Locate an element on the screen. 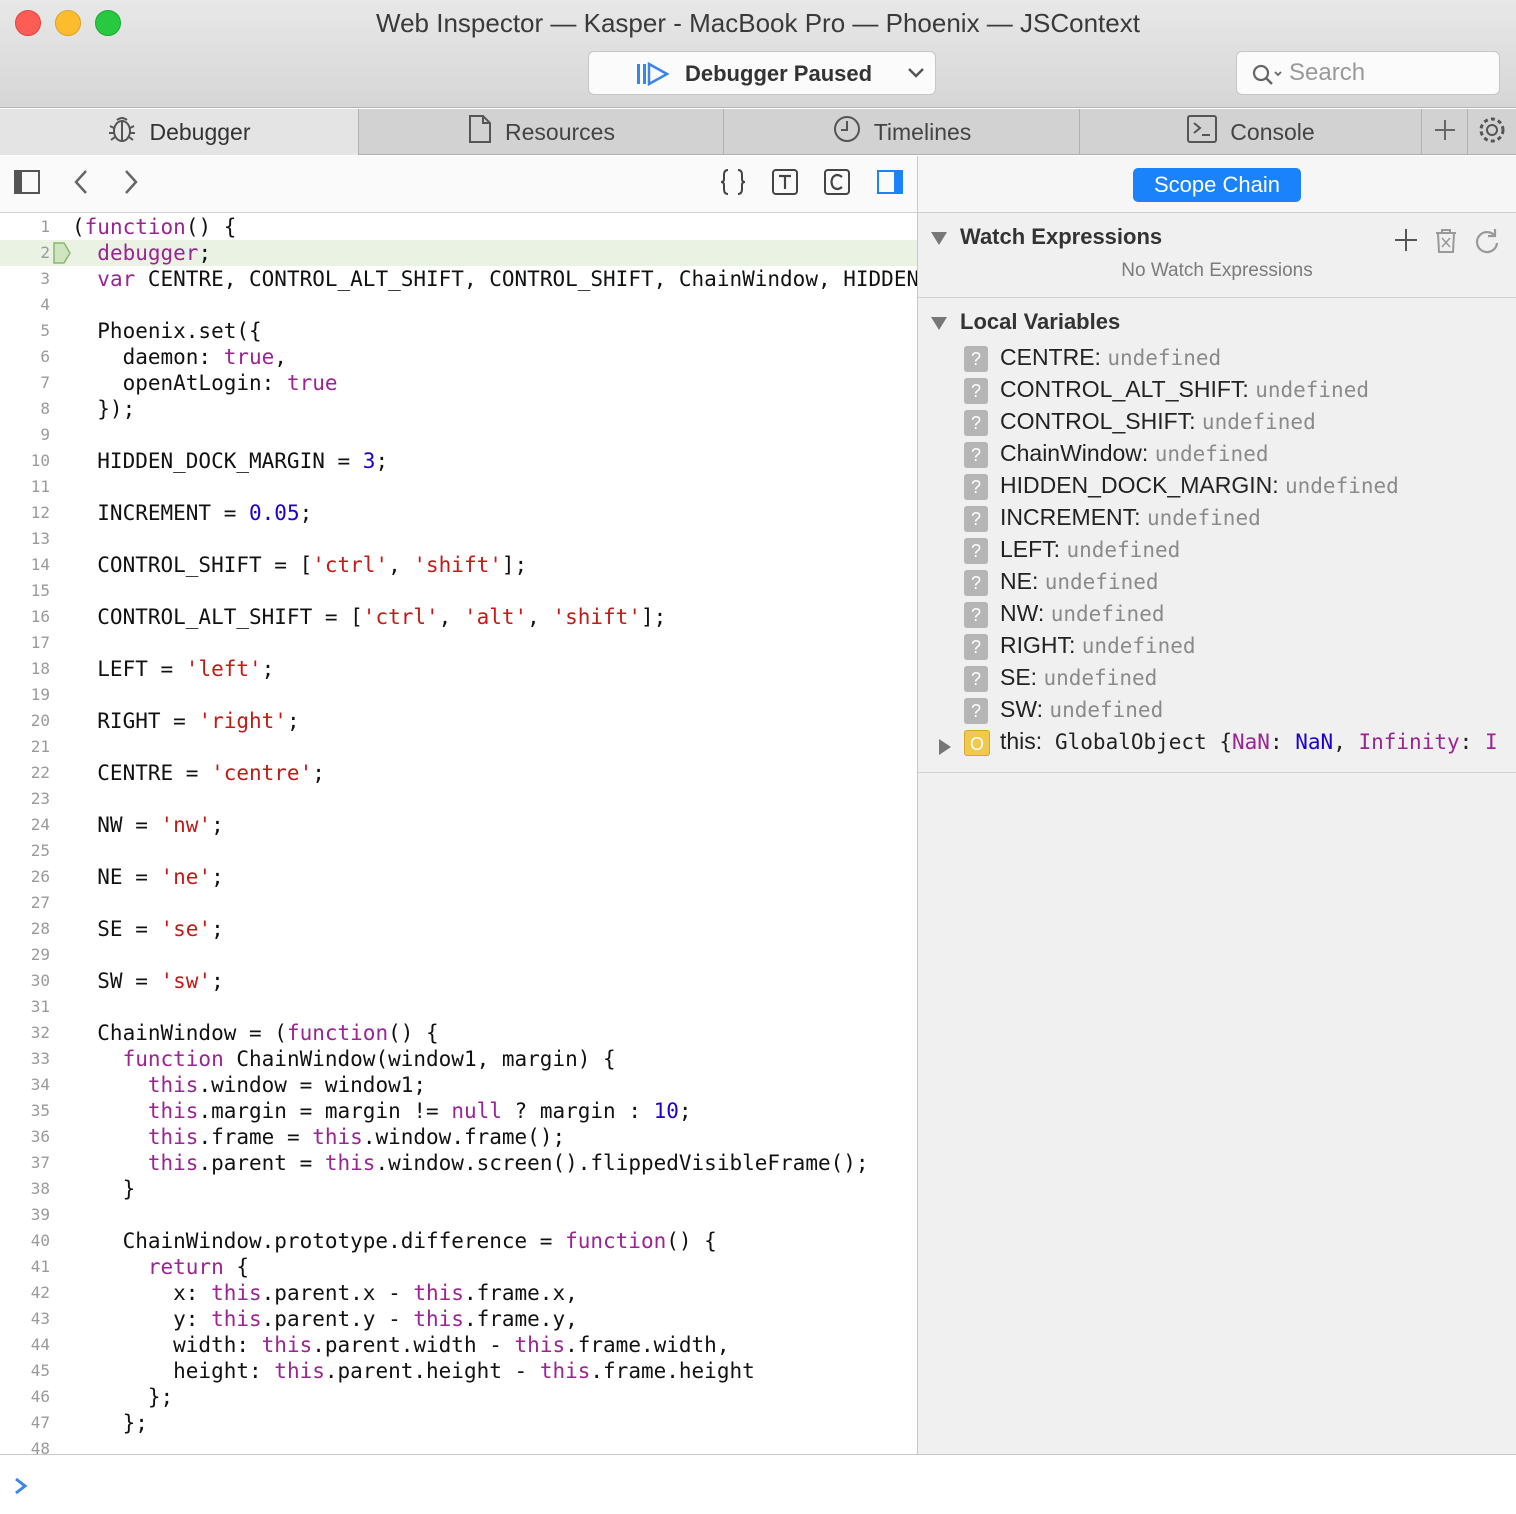 Image resolution: width=1516 pixels, height=1514 pixels. line-number: 22 is located at coordinates (25, 773).